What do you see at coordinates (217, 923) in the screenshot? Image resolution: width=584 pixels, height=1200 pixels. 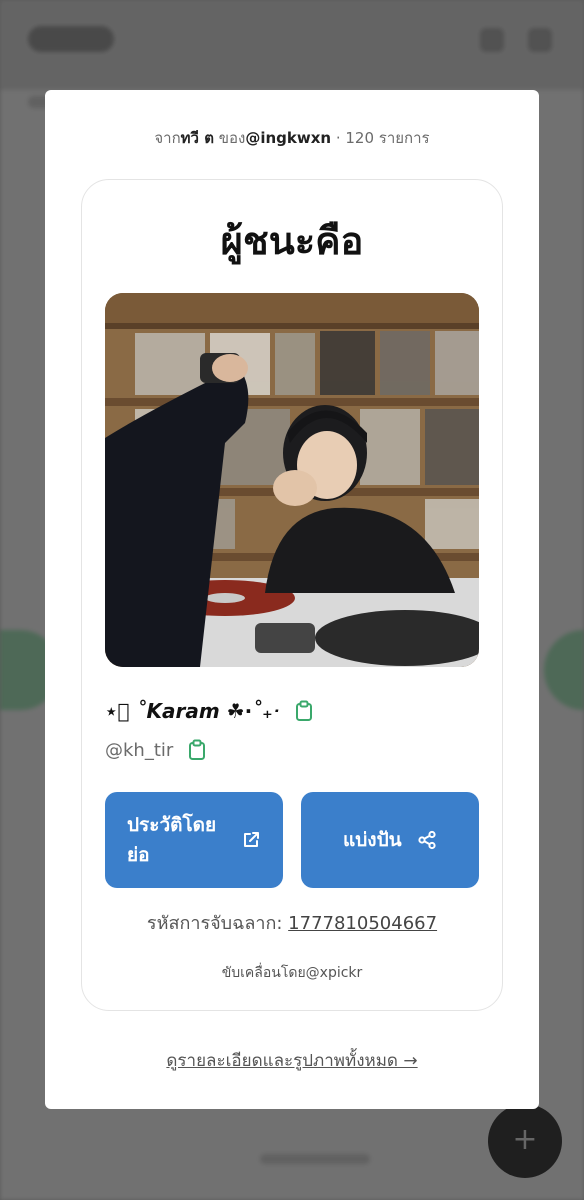 I see `draw-code-label: รหัสการจับฉลาก:` at bounding box center [217, 923].